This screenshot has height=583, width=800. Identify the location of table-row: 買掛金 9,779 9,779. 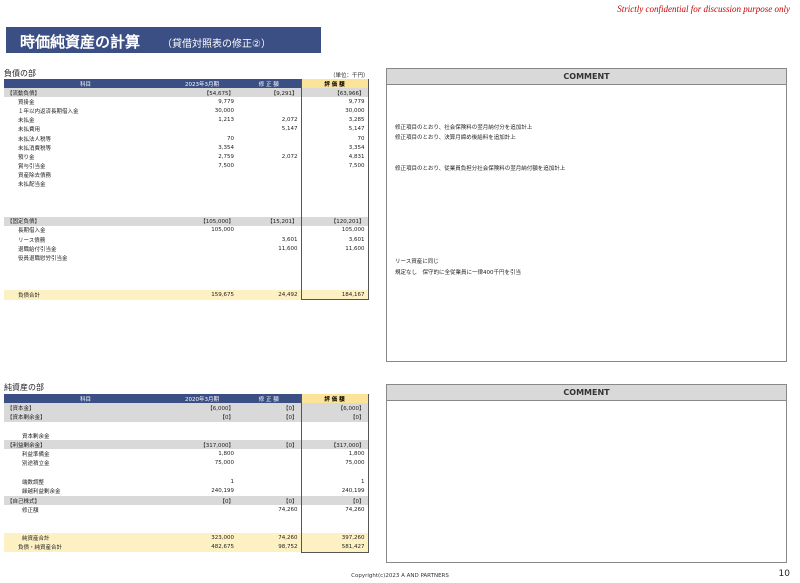
(186, 102).